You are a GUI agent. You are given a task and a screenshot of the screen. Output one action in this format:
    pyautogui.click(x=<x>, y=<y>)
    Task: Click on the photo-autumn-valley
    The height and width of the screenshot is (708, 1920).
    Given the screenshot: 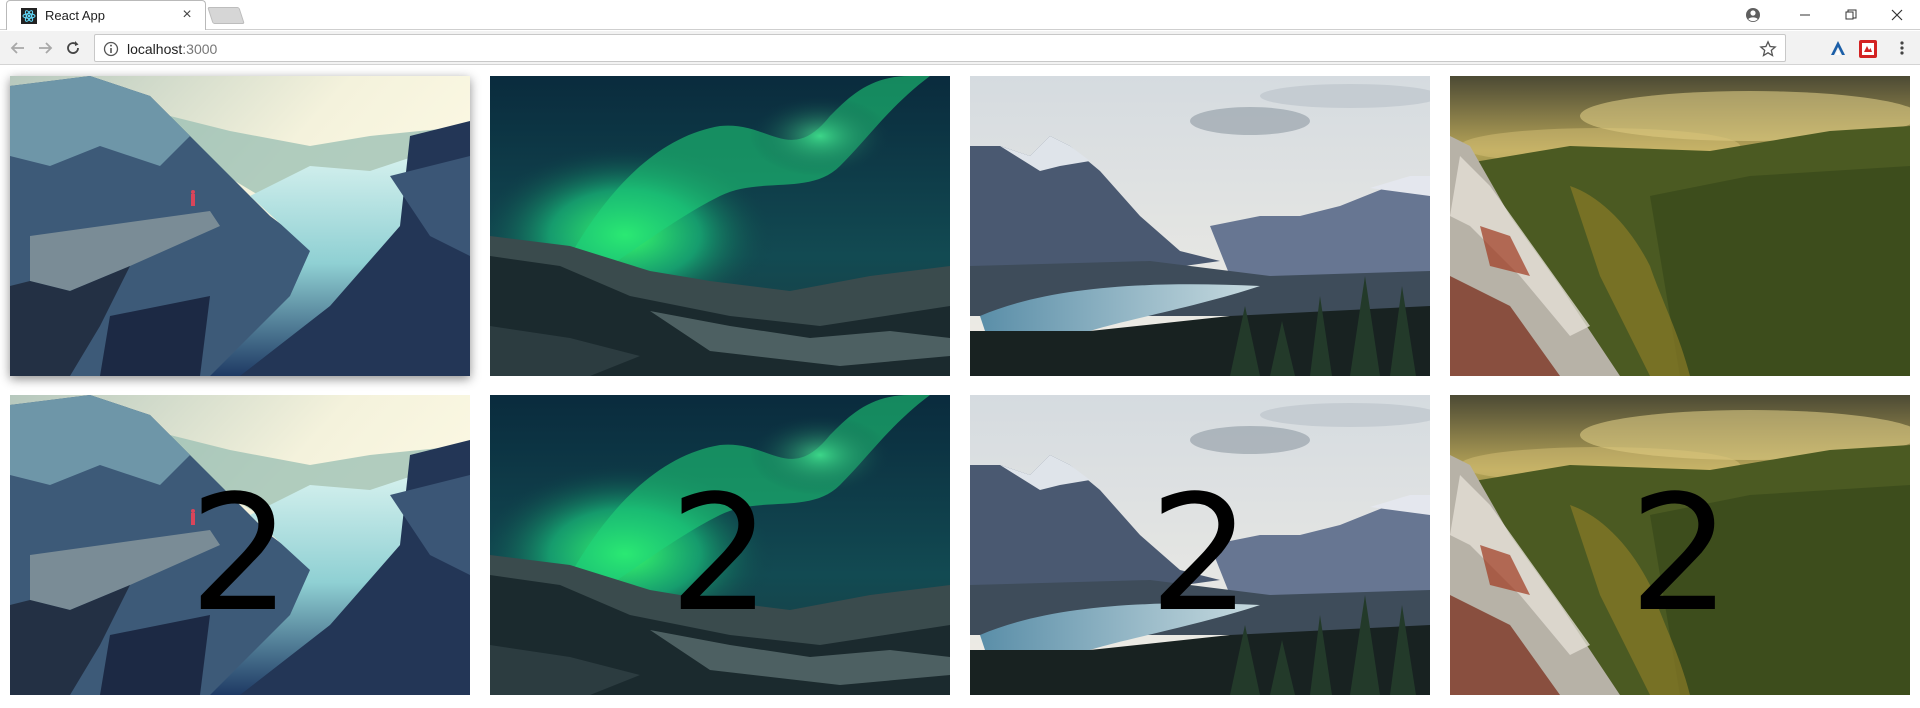 What is the action you would take?
    pyautogui.click(x=1680, y=226)
    